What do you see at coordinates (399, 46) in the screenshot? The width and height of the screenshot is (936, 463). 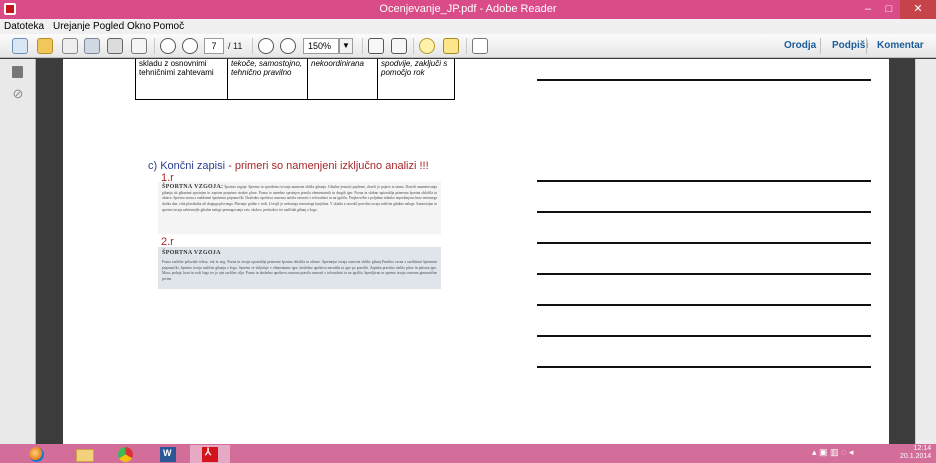 I see `full-screen-icon` at bounding box center [399, 46].